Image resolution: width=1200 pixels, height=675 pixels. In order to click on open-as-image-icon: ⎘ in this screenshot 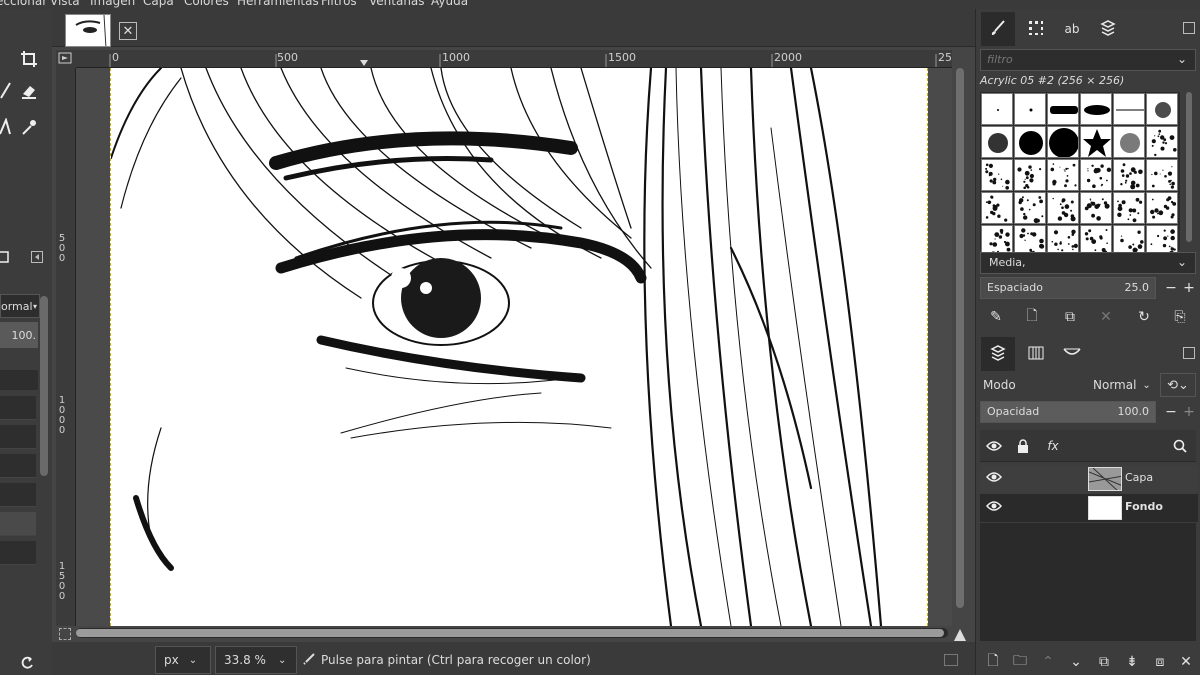, I will do `click(1180, 317)`.